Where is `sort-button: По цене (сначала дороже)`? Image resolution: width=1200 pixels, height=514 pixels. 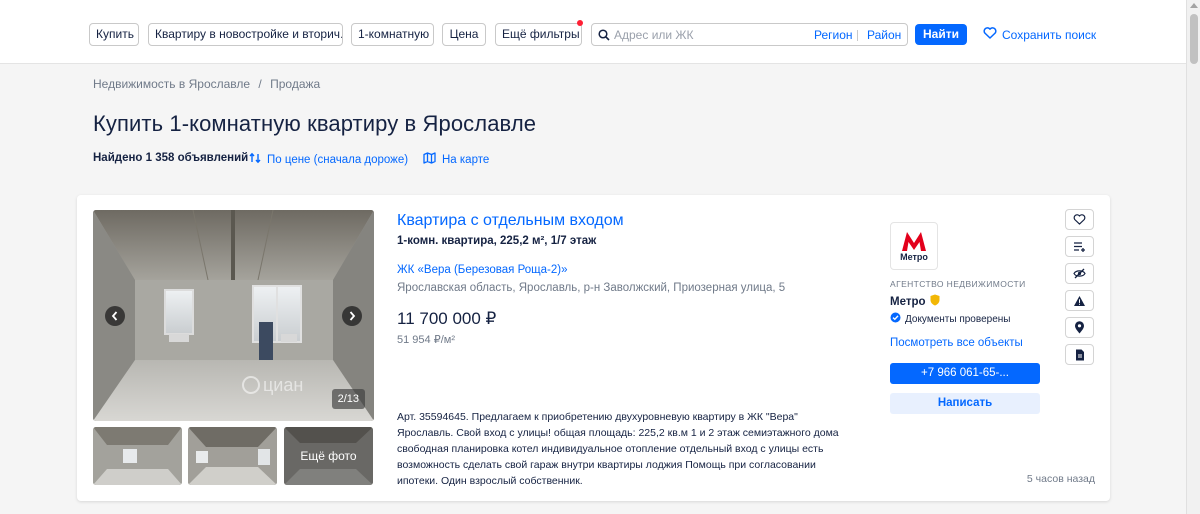
sort-button: По цене (сначала дороже) is located at coordinates (328, 159).